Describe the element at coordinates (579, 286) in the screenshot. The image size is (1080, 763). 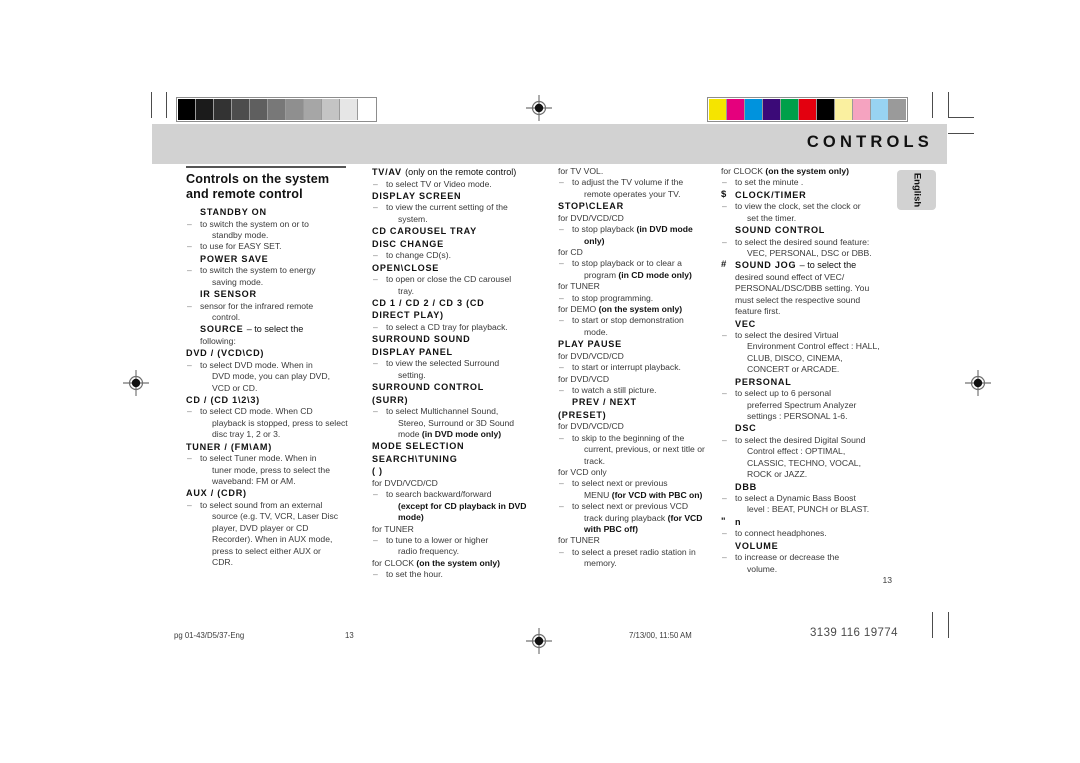
I see `label-stop-for-tuner: for TUNER` at that location.